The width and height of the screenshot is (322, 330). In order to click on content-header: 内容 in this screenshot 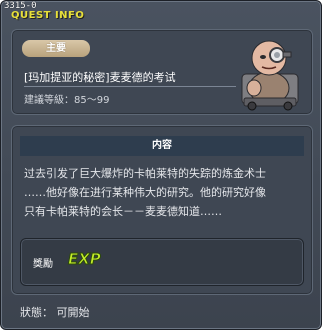, I will do `click(162, 146)`.